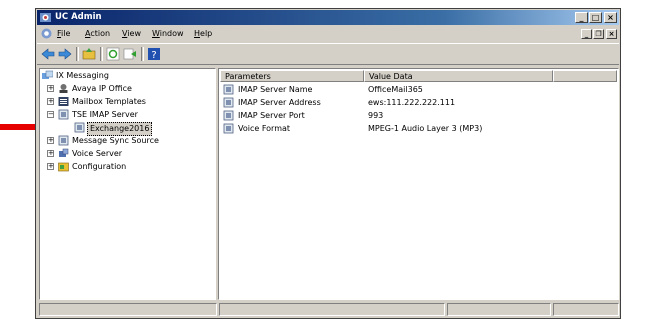  I want to click on menu-action: Action, so click(97, 33).